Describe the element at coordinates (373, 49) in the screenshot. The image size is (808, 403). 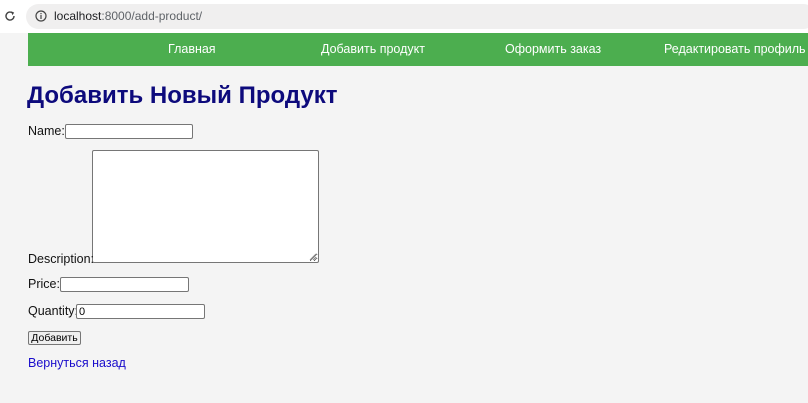
I see `nav-link-add-product: Добавить продукт` at that location.